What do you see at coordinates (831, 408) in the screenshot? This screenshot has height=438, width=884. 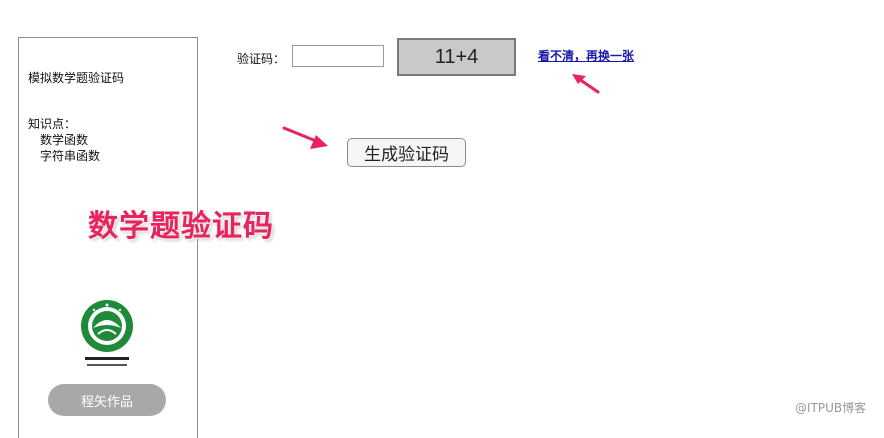 I see `watermark: @ITPUB博客` at bounding box center [831, 408].